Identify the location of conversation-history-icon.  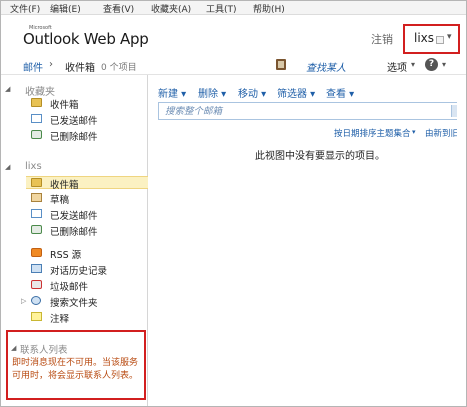
(36, 268).